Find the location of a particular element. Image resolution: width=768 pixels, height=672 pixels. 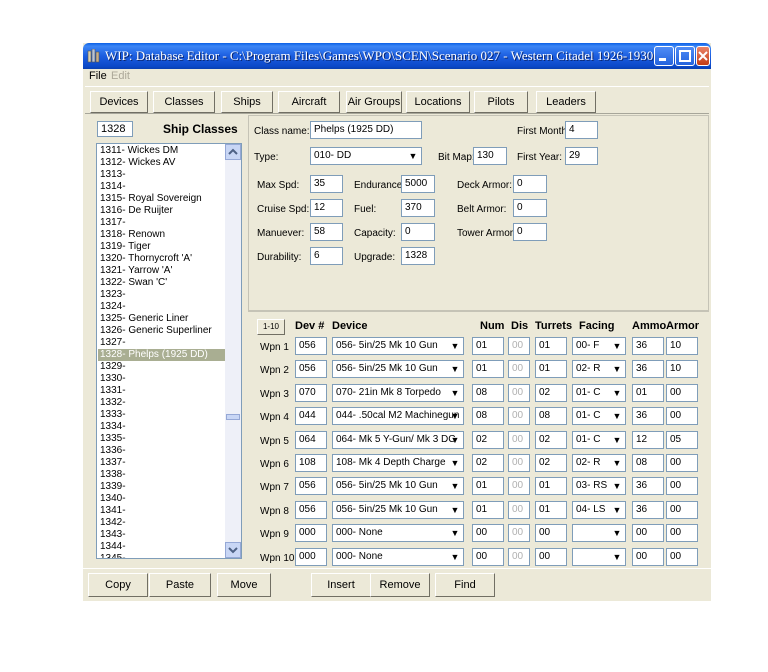

weapon-device-select: 056- 5in/25 Mk 10 Gun ▼ is located at coordinates (398, 346).